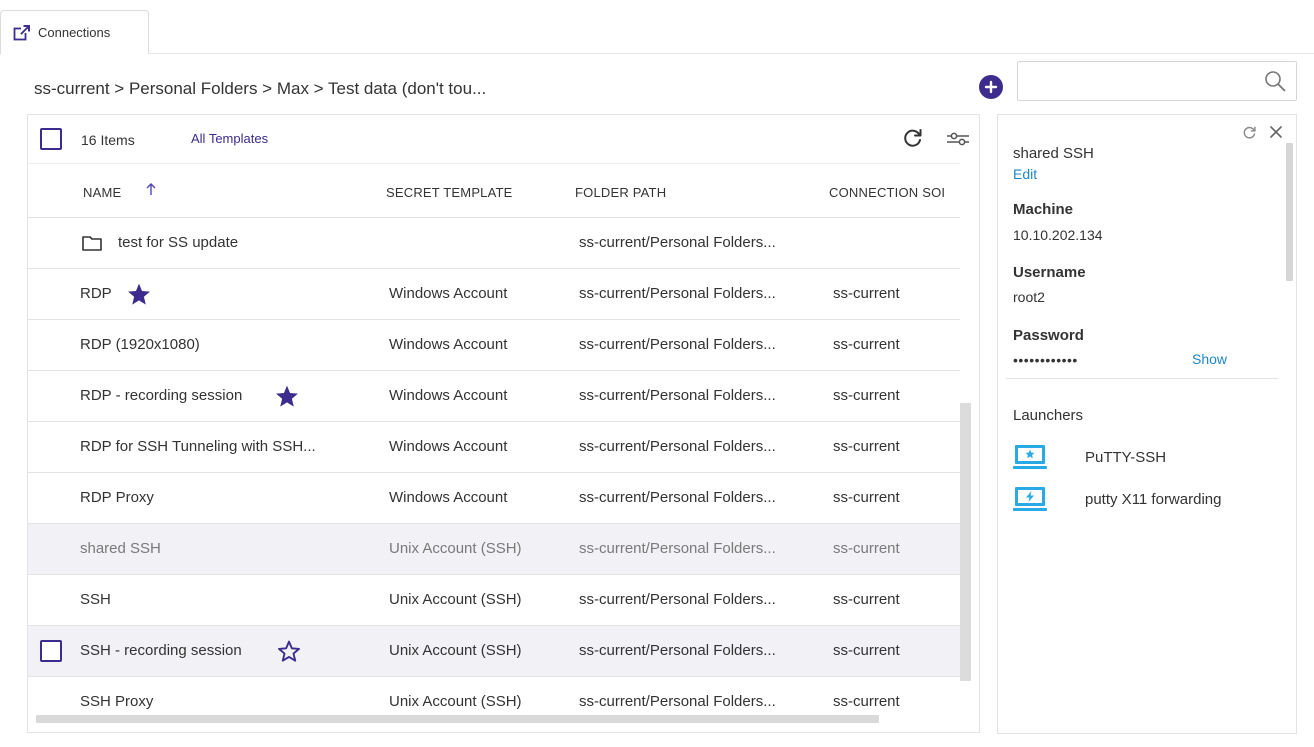 This screenshot has width=1314, height=747. Describe the element at coordinates (1276, 132) in the screenshot. I see `close-icon` at that location.